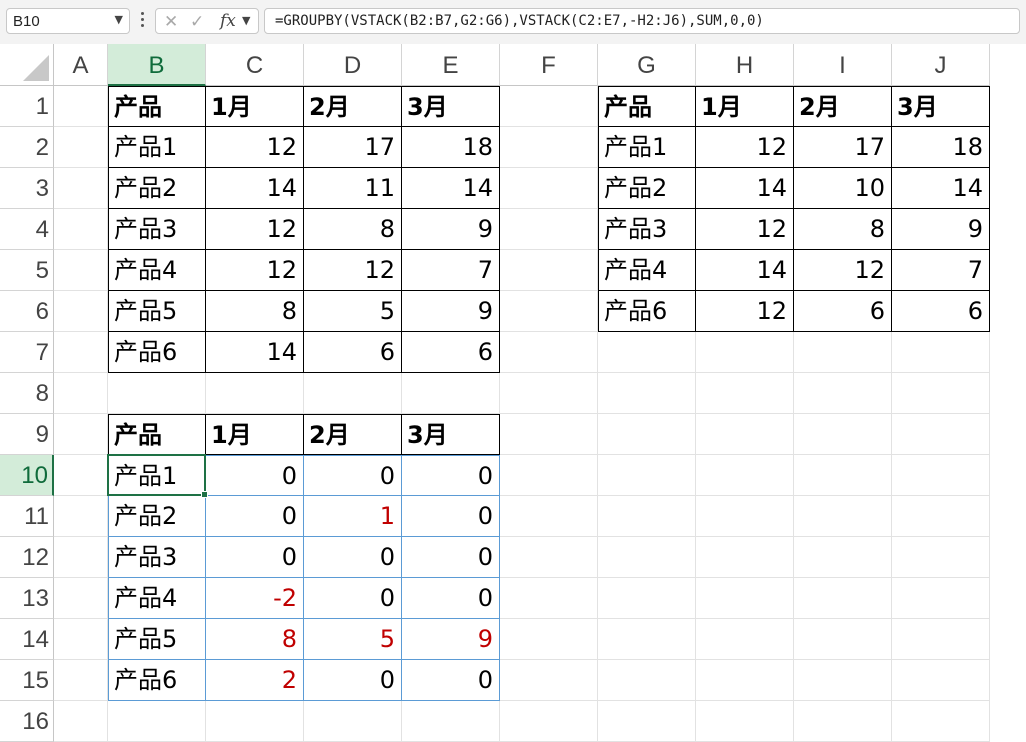  What do you see at coordinates (353, 475) in the screenshot?
I see `cell-d10: 0` at bounding box center [353, 475].